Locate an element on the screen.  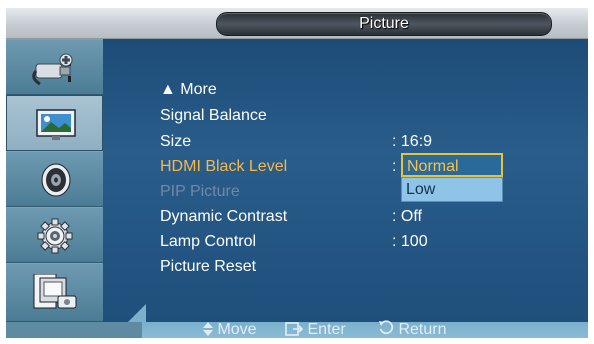
more-item: ▲ More is located at coordinates (188, 90).